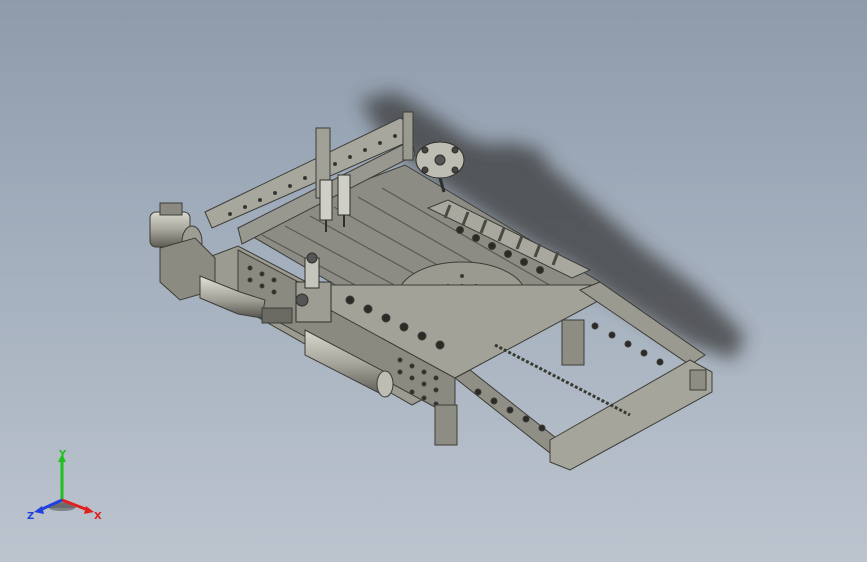  I want to click on spring-coupling, so click(277, 315).